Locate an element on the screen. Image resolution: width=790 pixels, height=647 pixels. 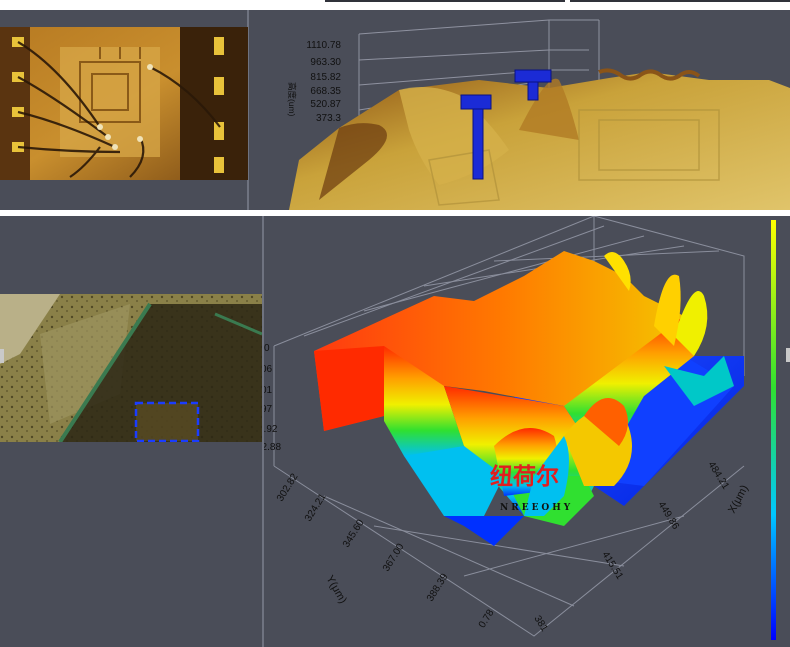
y-tick-label: 388.39 is located at coordinates (438, 587).